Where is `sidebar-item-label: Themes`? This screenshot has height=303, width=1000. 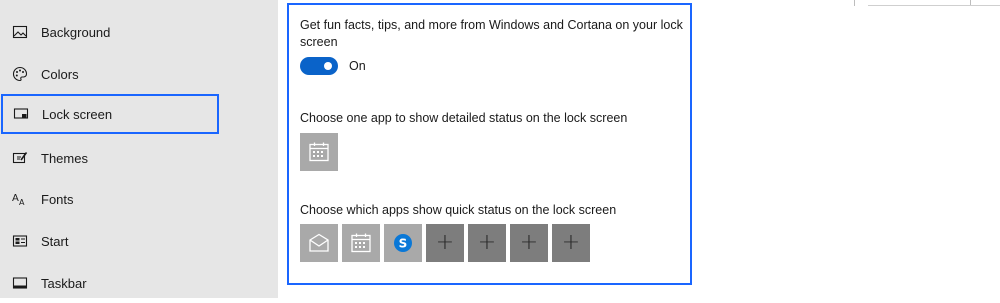 sidebar-item-label: Themes is located at coordinates (64, 158).